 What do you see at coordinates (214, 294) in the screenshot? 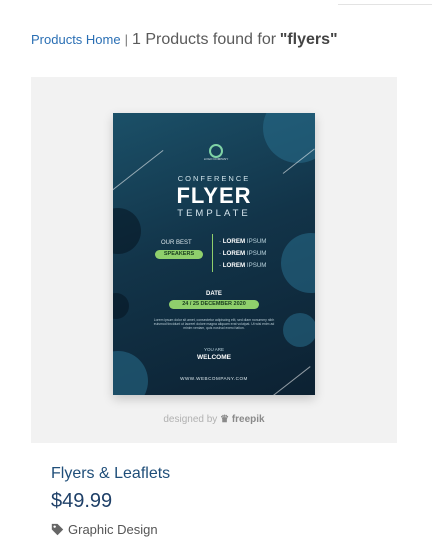
I see `poster-date-label: DATE` at bounding box center [214, 294].